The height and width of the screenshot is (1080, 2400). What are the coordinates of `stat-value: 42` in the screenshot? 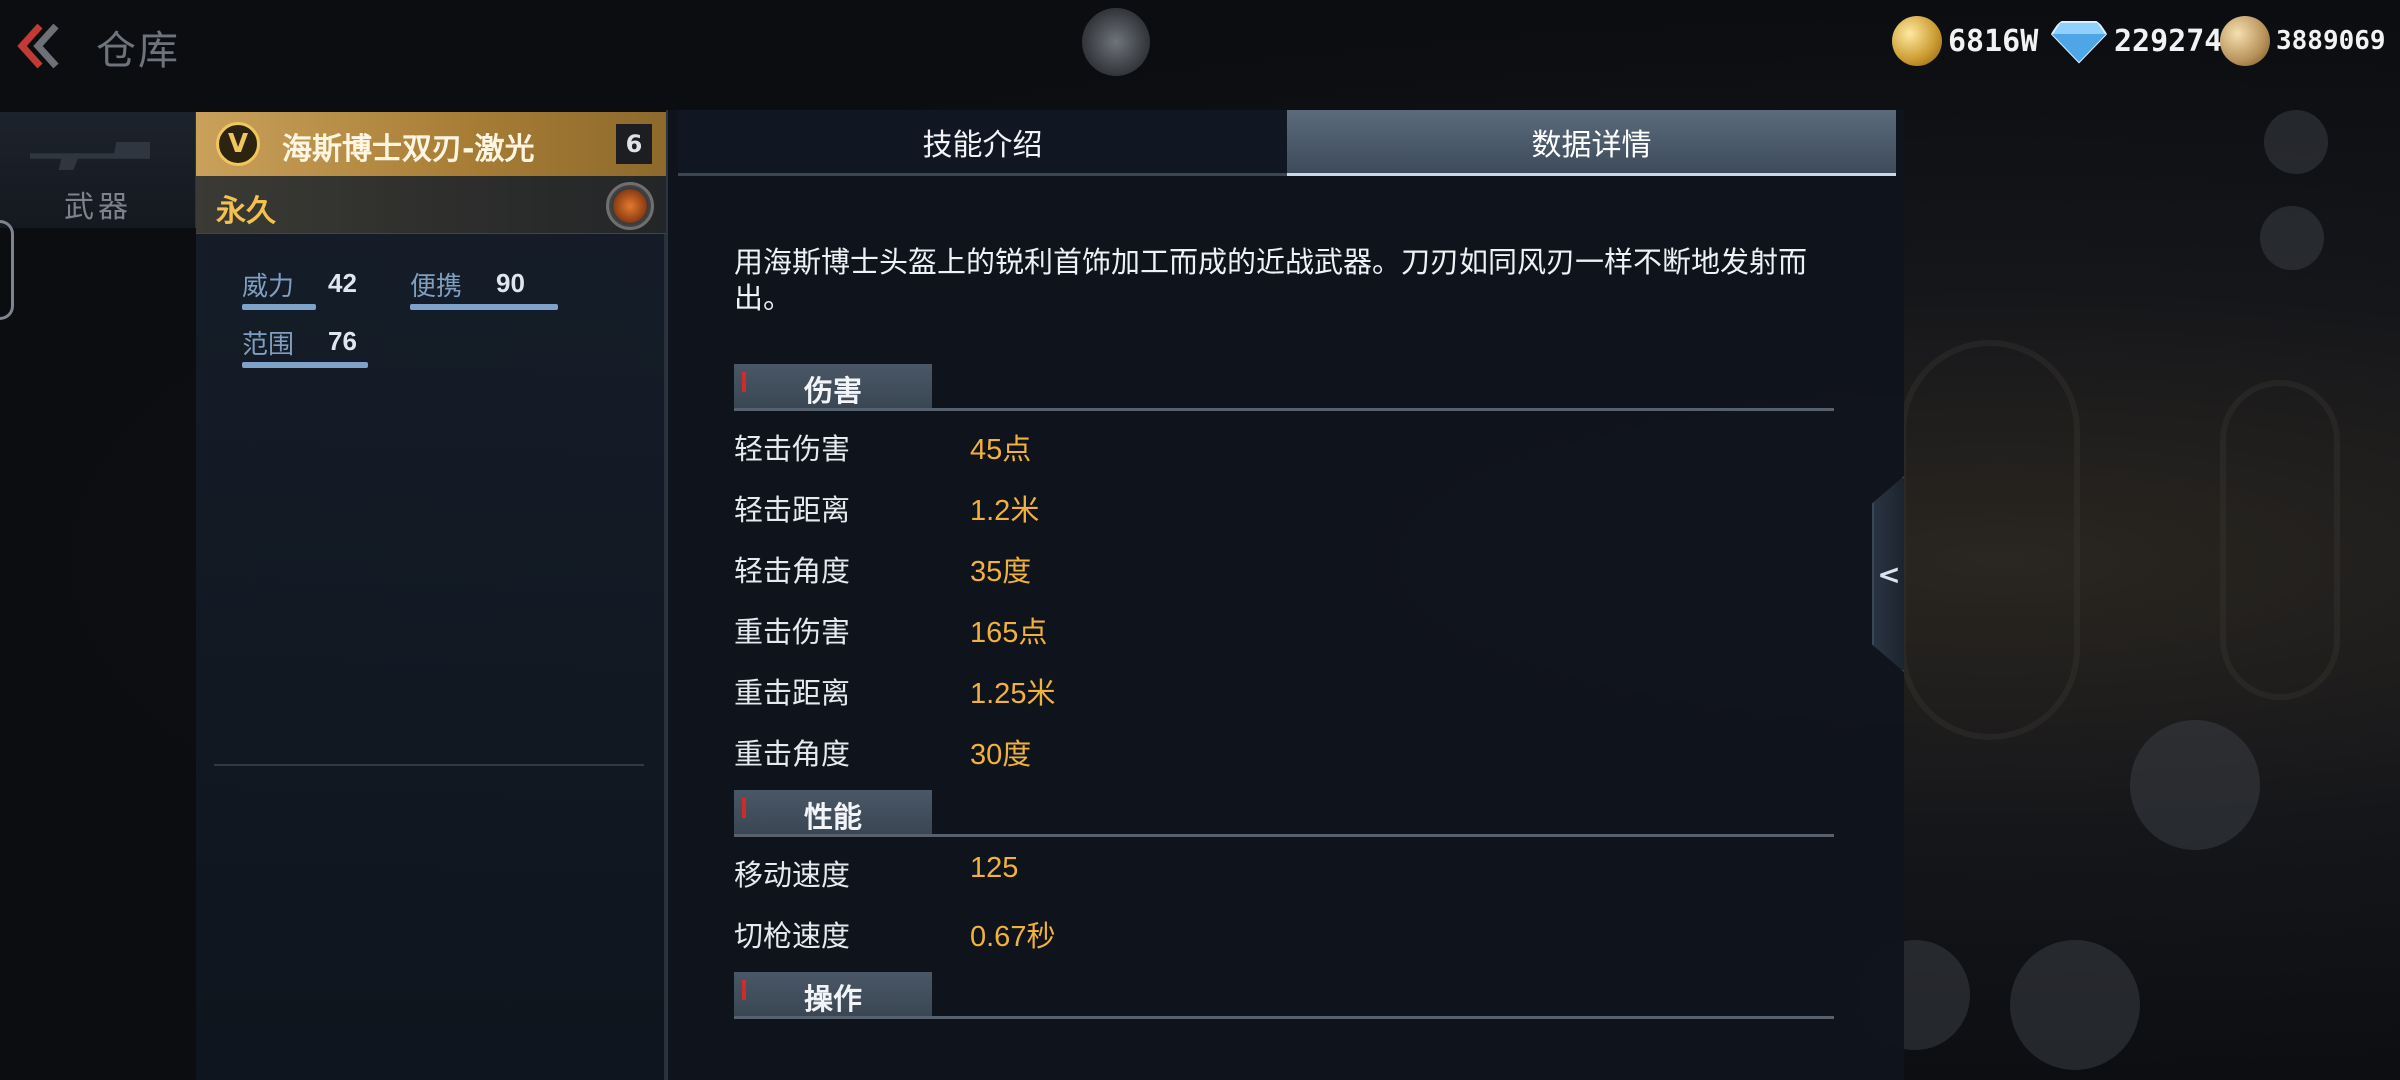 It's located at (342, 283).